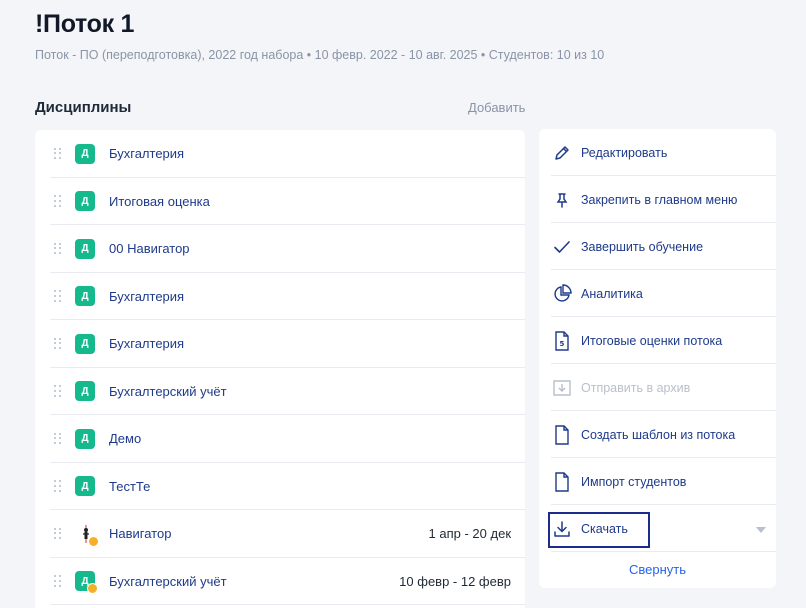  Describe the element at coordinates (140, 533) in the screenshot. I see `discipline-name: Навигатор` at that location.